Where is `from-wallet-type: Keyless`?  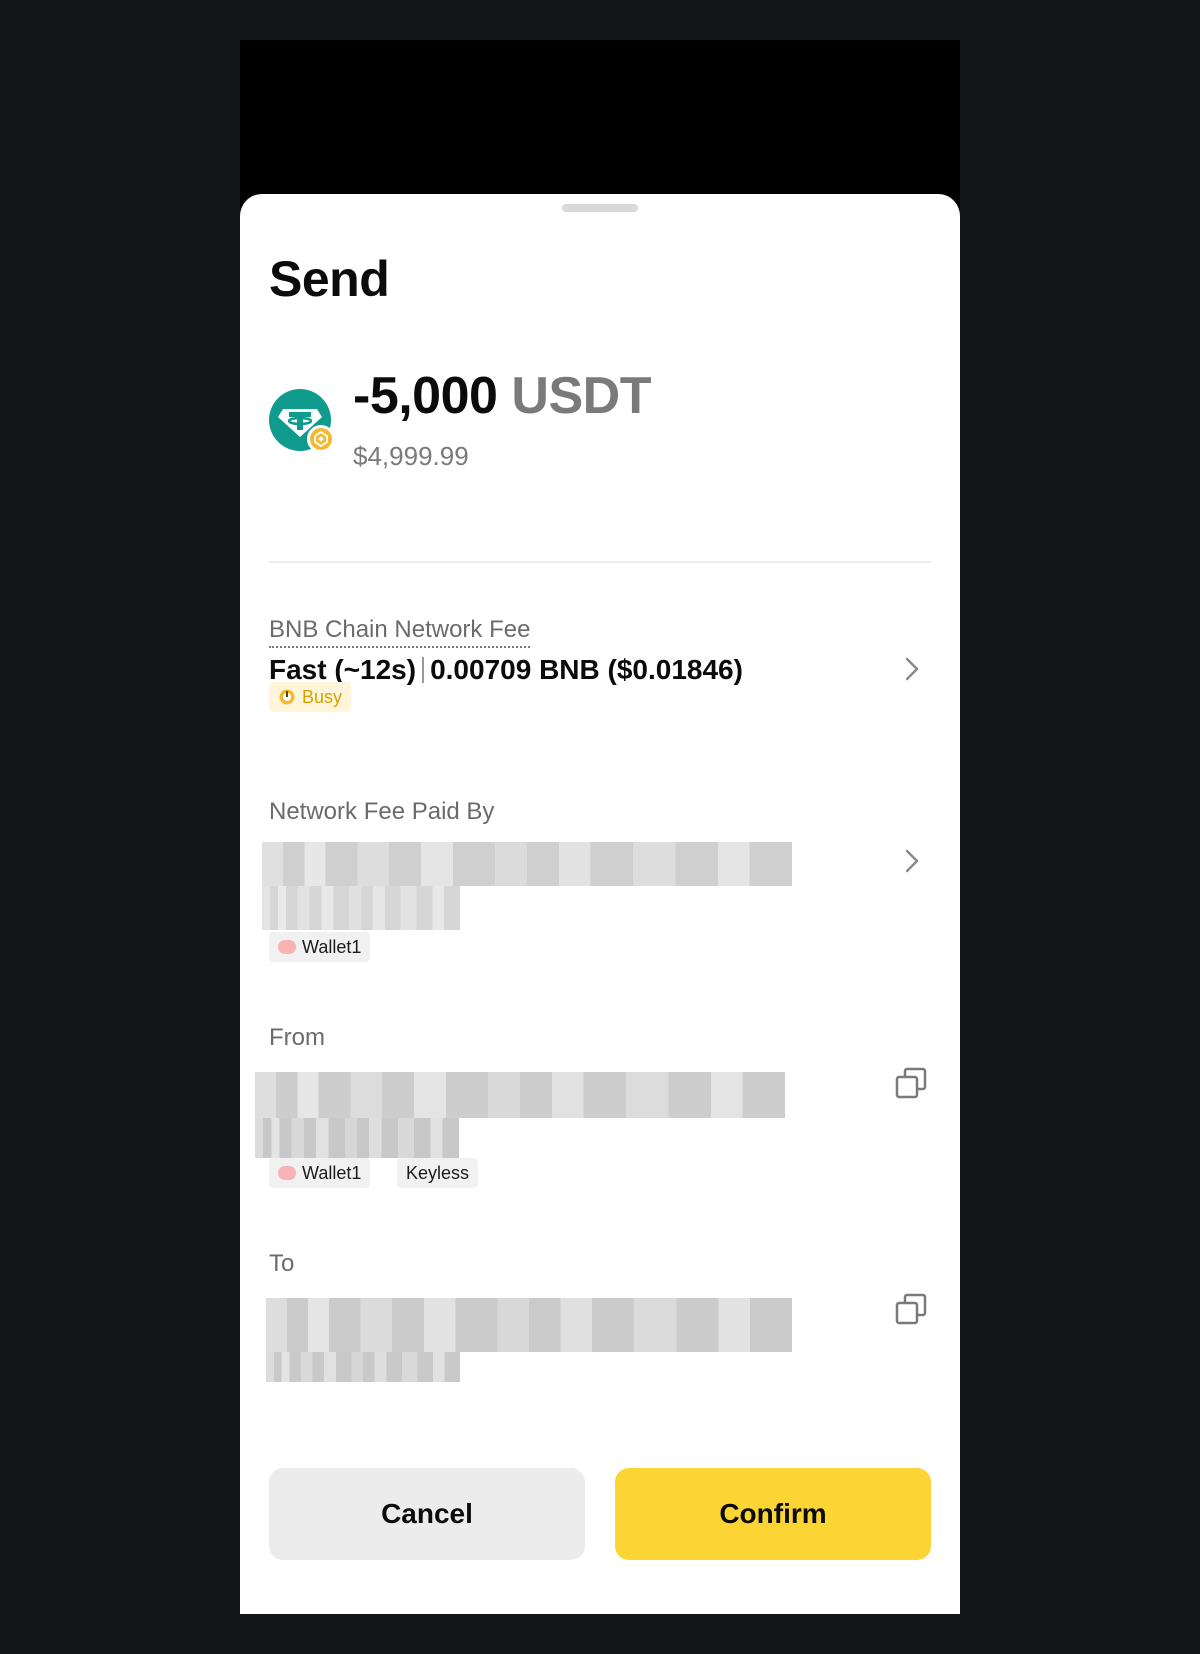 from-wallet-type: Keyless is located at coordinates (438, 1173).